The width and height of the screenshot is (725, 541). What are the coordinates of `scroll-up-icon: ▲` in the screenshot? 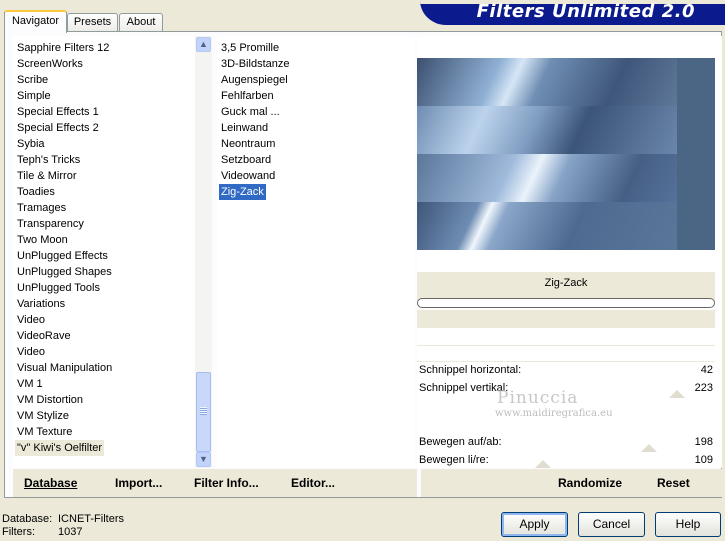 It's located at (203, 44).